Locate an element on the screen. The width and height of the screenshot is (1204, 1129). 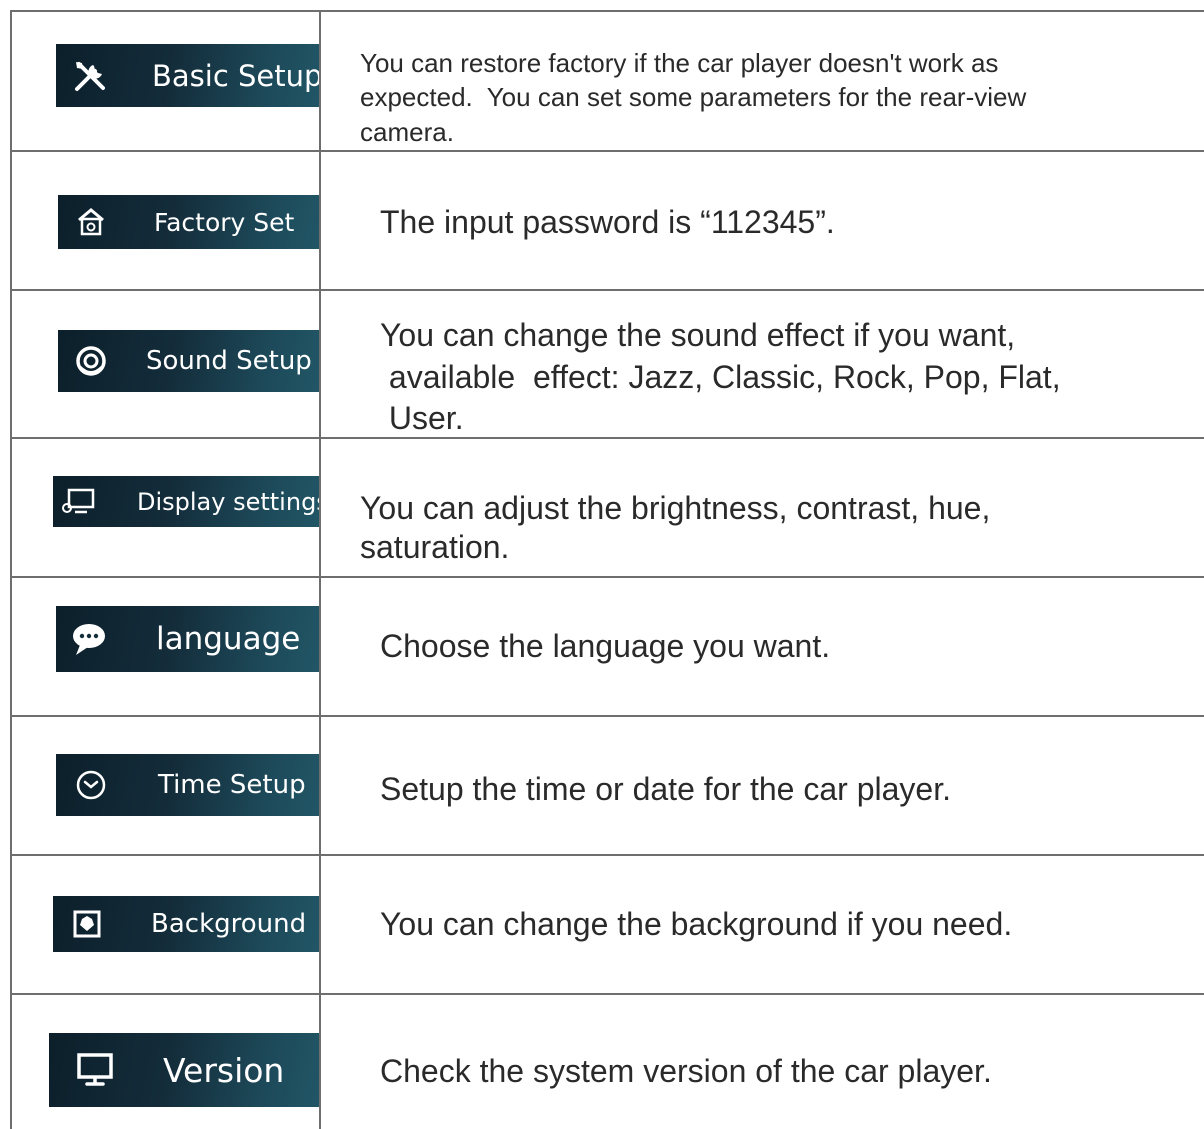
display-settings-button: Display settings is located at coordinates (186, 501).